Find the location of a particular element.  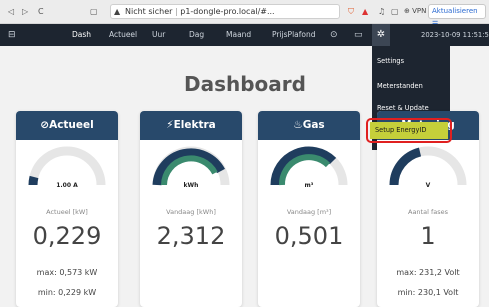

card-subtitle: Vandaag [kWh] is located at coordinates (191, 212).